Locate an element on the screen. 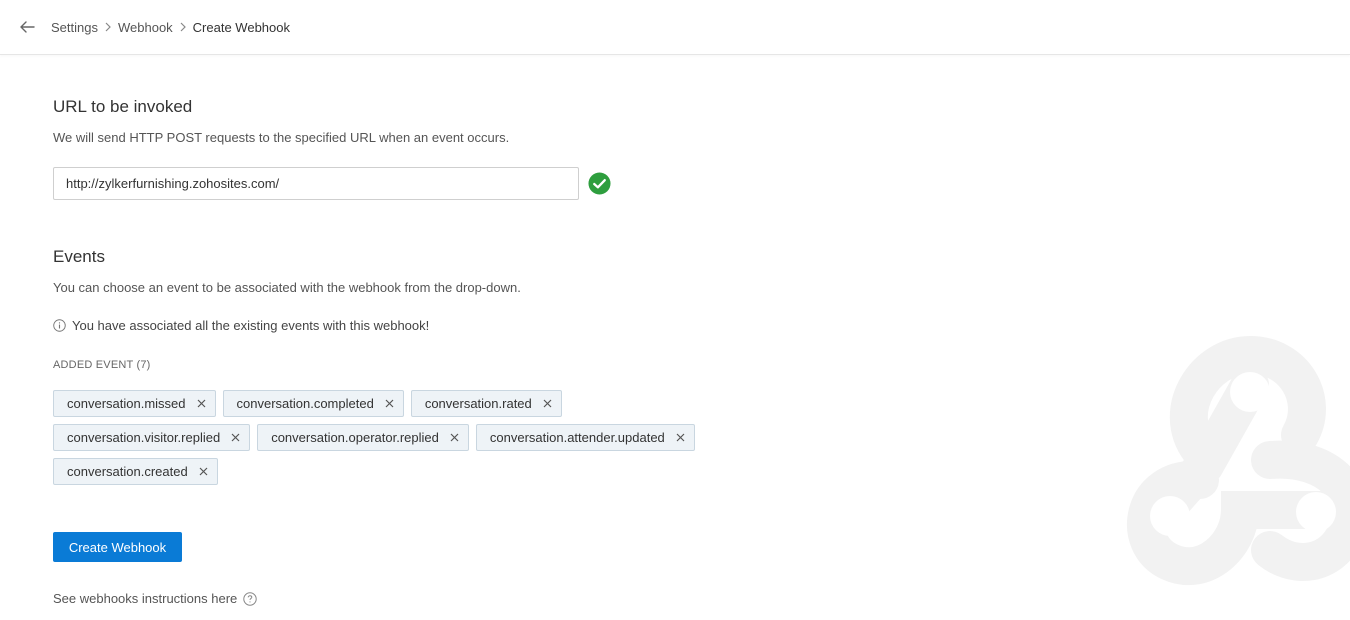  breadcrumb: Settings Webhook Create Webhook is located at coordinates (170, 27).